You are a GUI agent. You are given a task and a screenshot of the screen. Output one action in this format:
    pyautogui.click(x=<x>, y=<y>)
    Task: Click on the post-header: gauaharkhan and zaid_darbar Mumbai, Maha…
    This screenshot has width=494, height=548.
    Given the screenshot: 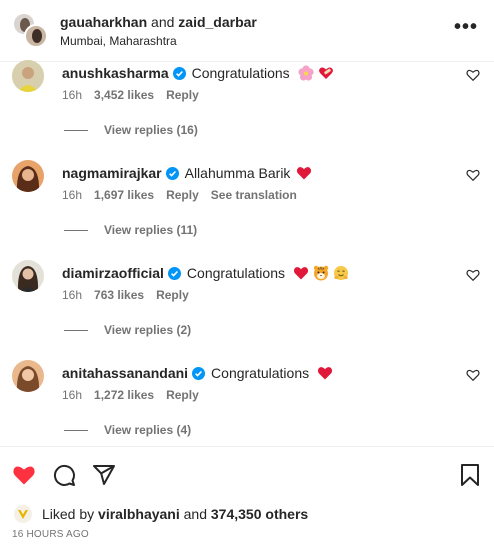 What is the action you would take?
    pyautogui.click(x=247, y=31)
    